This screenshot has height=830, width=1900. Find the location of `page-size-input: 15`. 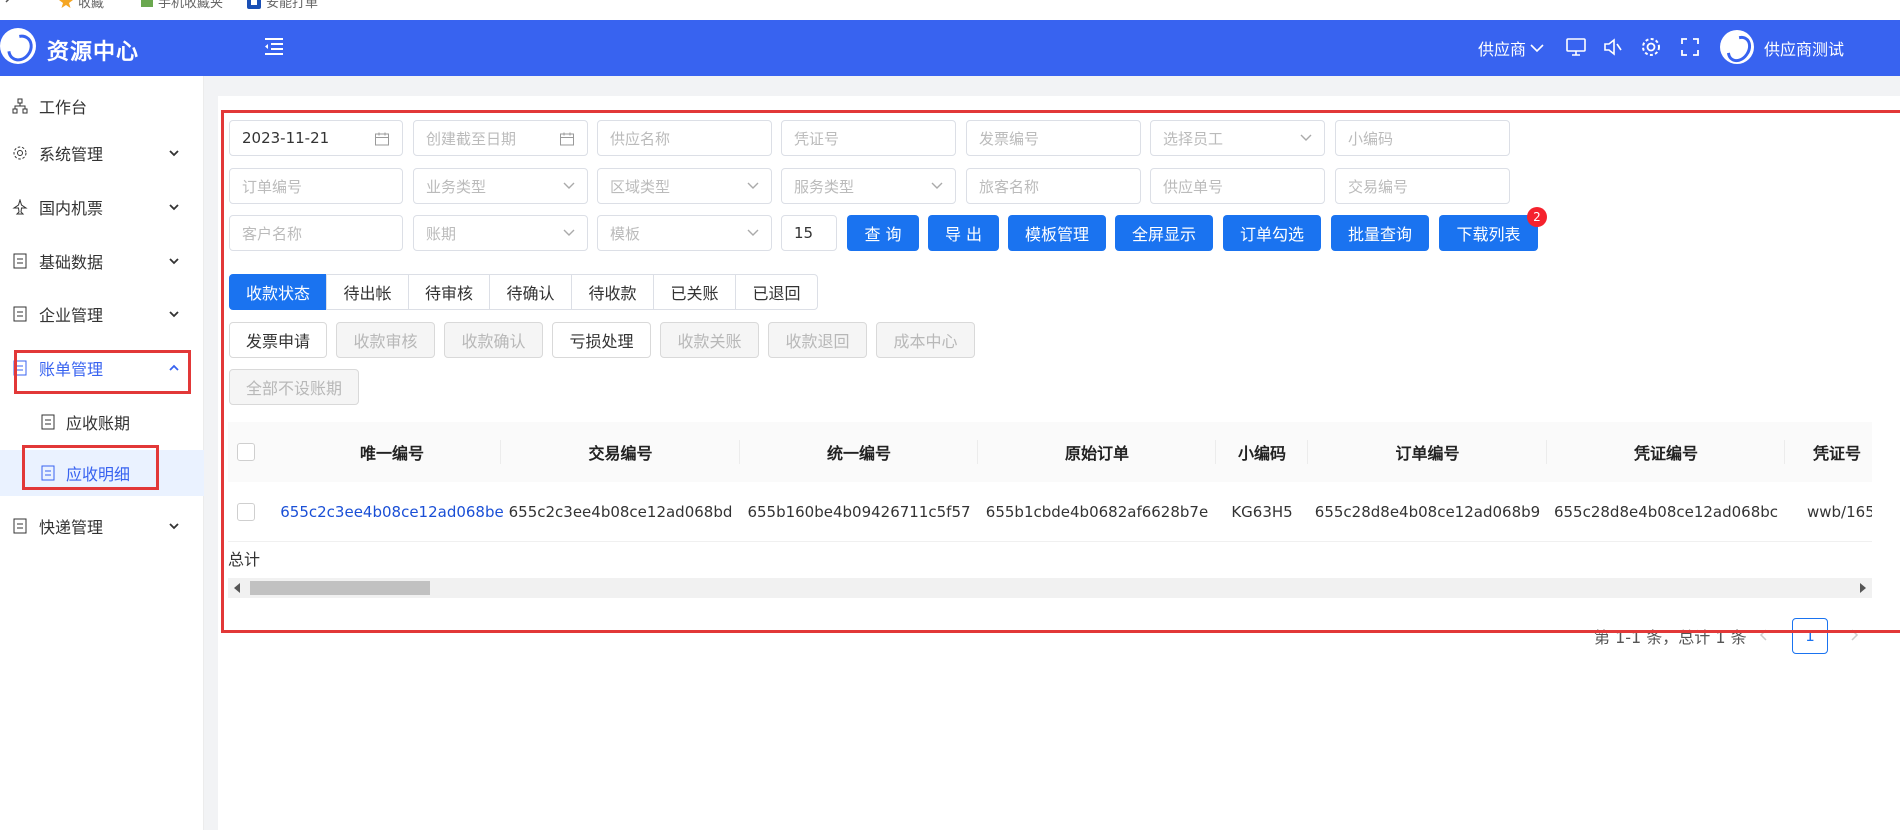

page-size-input: 15 is located at coordinates (809, 233).